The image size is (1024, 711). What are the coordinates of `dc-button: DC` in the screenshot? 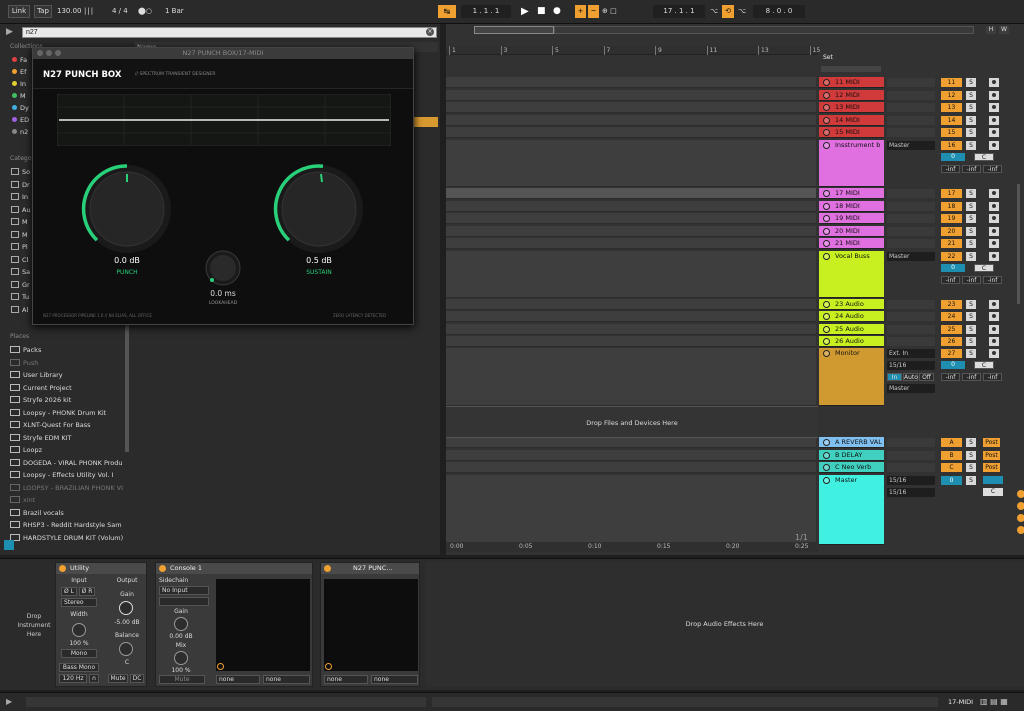 It's located at (137, 678).